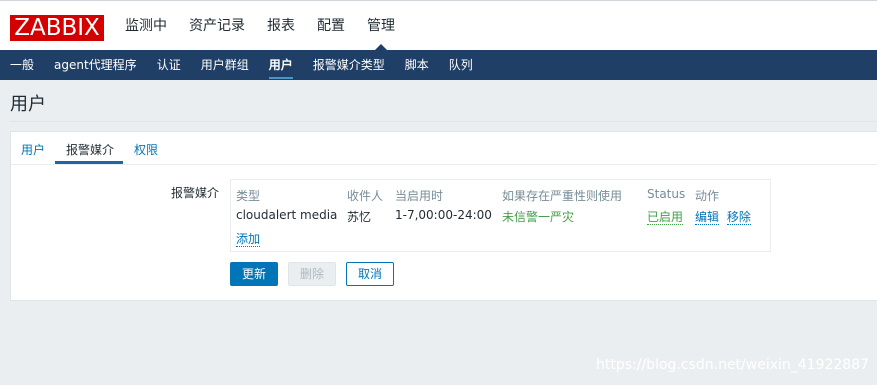 The width and height of the screenshot is (877, 385). What do you see at coordinates (248, 196) in the screenshot?
I see `column-header-type: 类型` at bounding box center [248, 196].